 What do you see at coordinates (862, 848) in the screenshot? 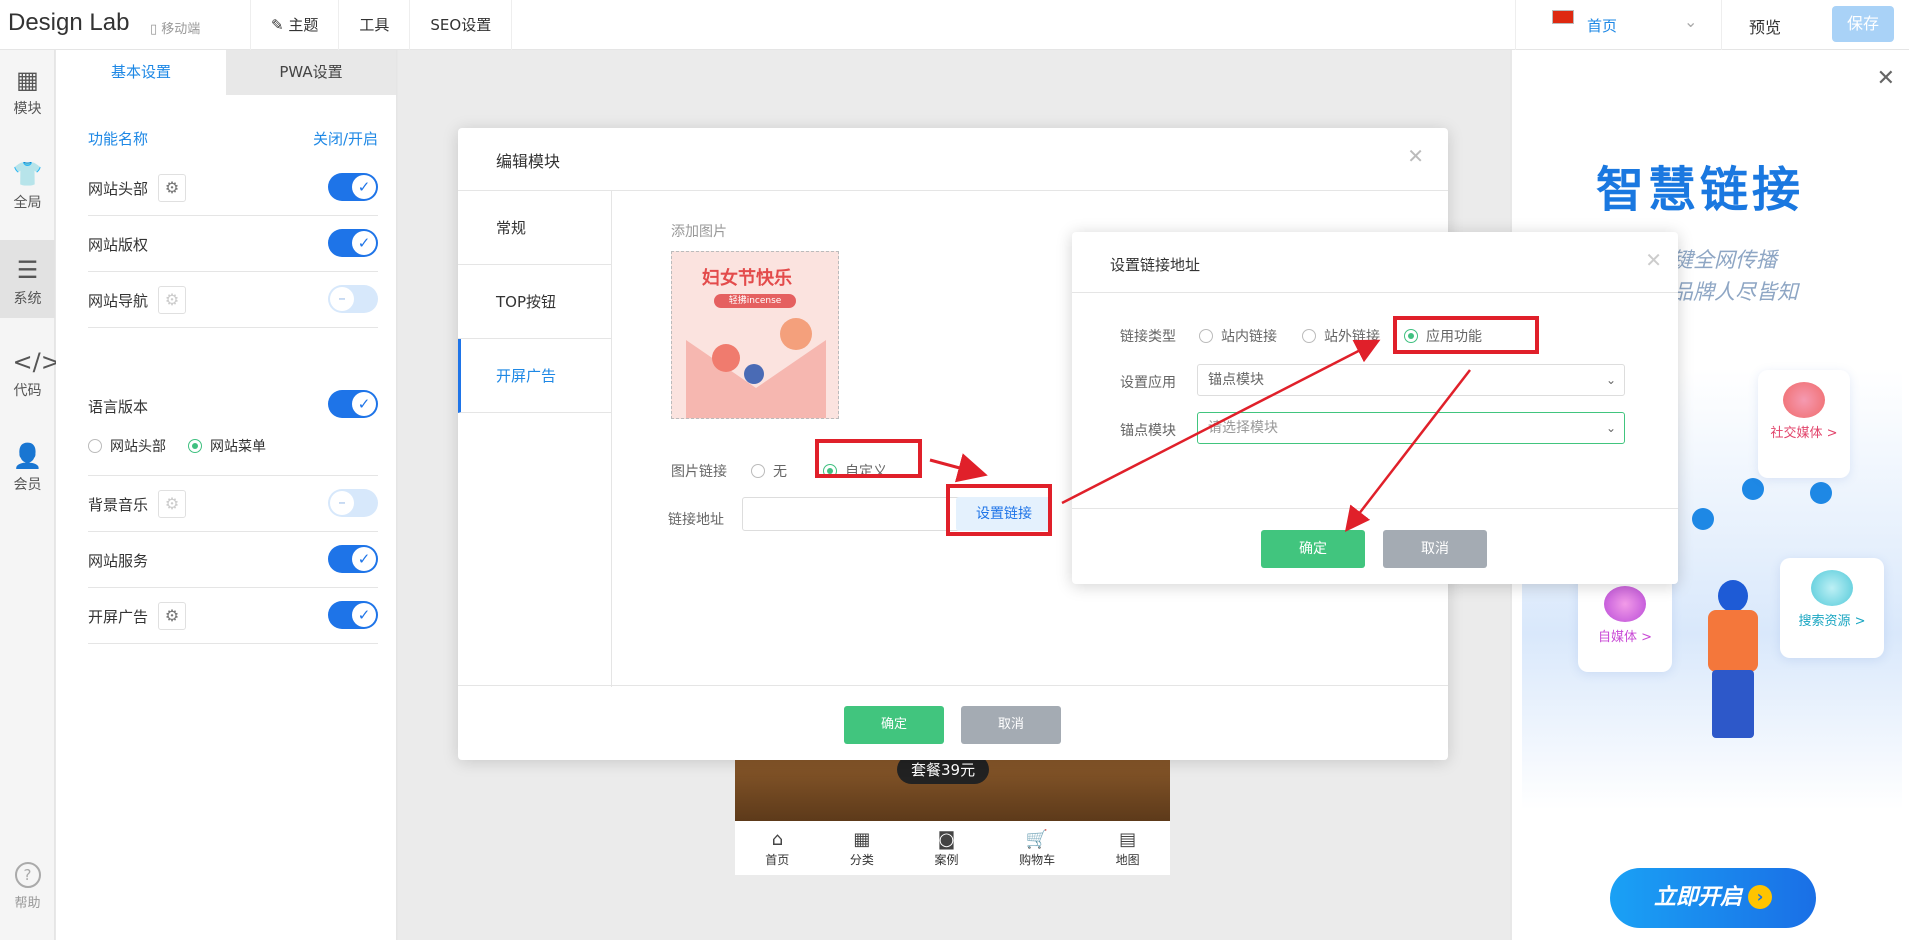
I see `phone-nav-category: ▦ 分类` at bounding box center [862, 848].